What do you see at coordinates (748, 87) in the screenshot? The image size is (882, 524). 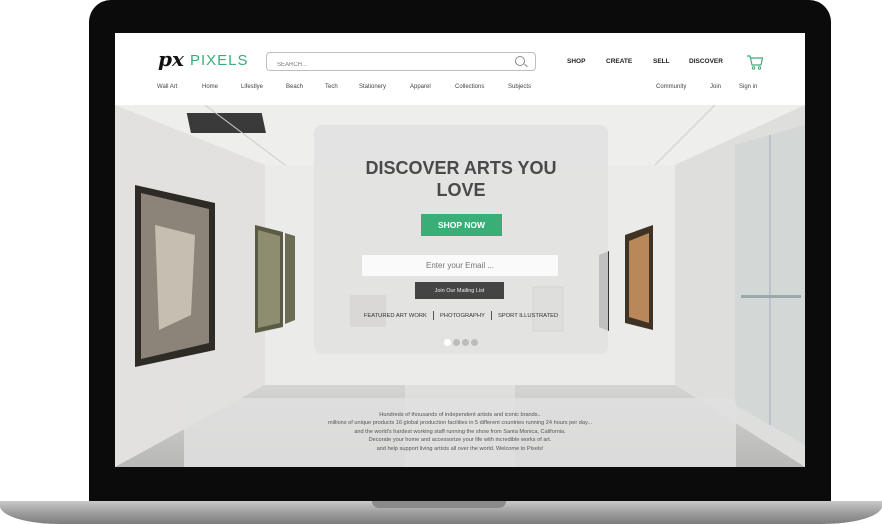 I see `nav-sign-in: Sign in` at bounding box center [748, 87].